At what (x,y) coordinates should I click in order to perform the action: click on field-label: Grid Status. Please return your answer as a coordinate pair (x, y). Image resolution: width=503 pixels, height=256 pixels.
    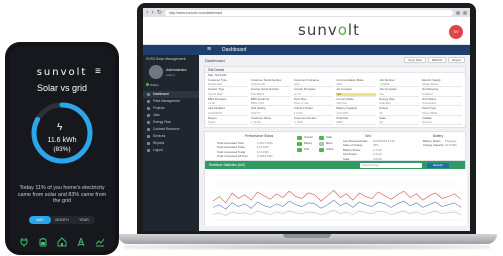
    Looking at the image, I should click on (429, 99).